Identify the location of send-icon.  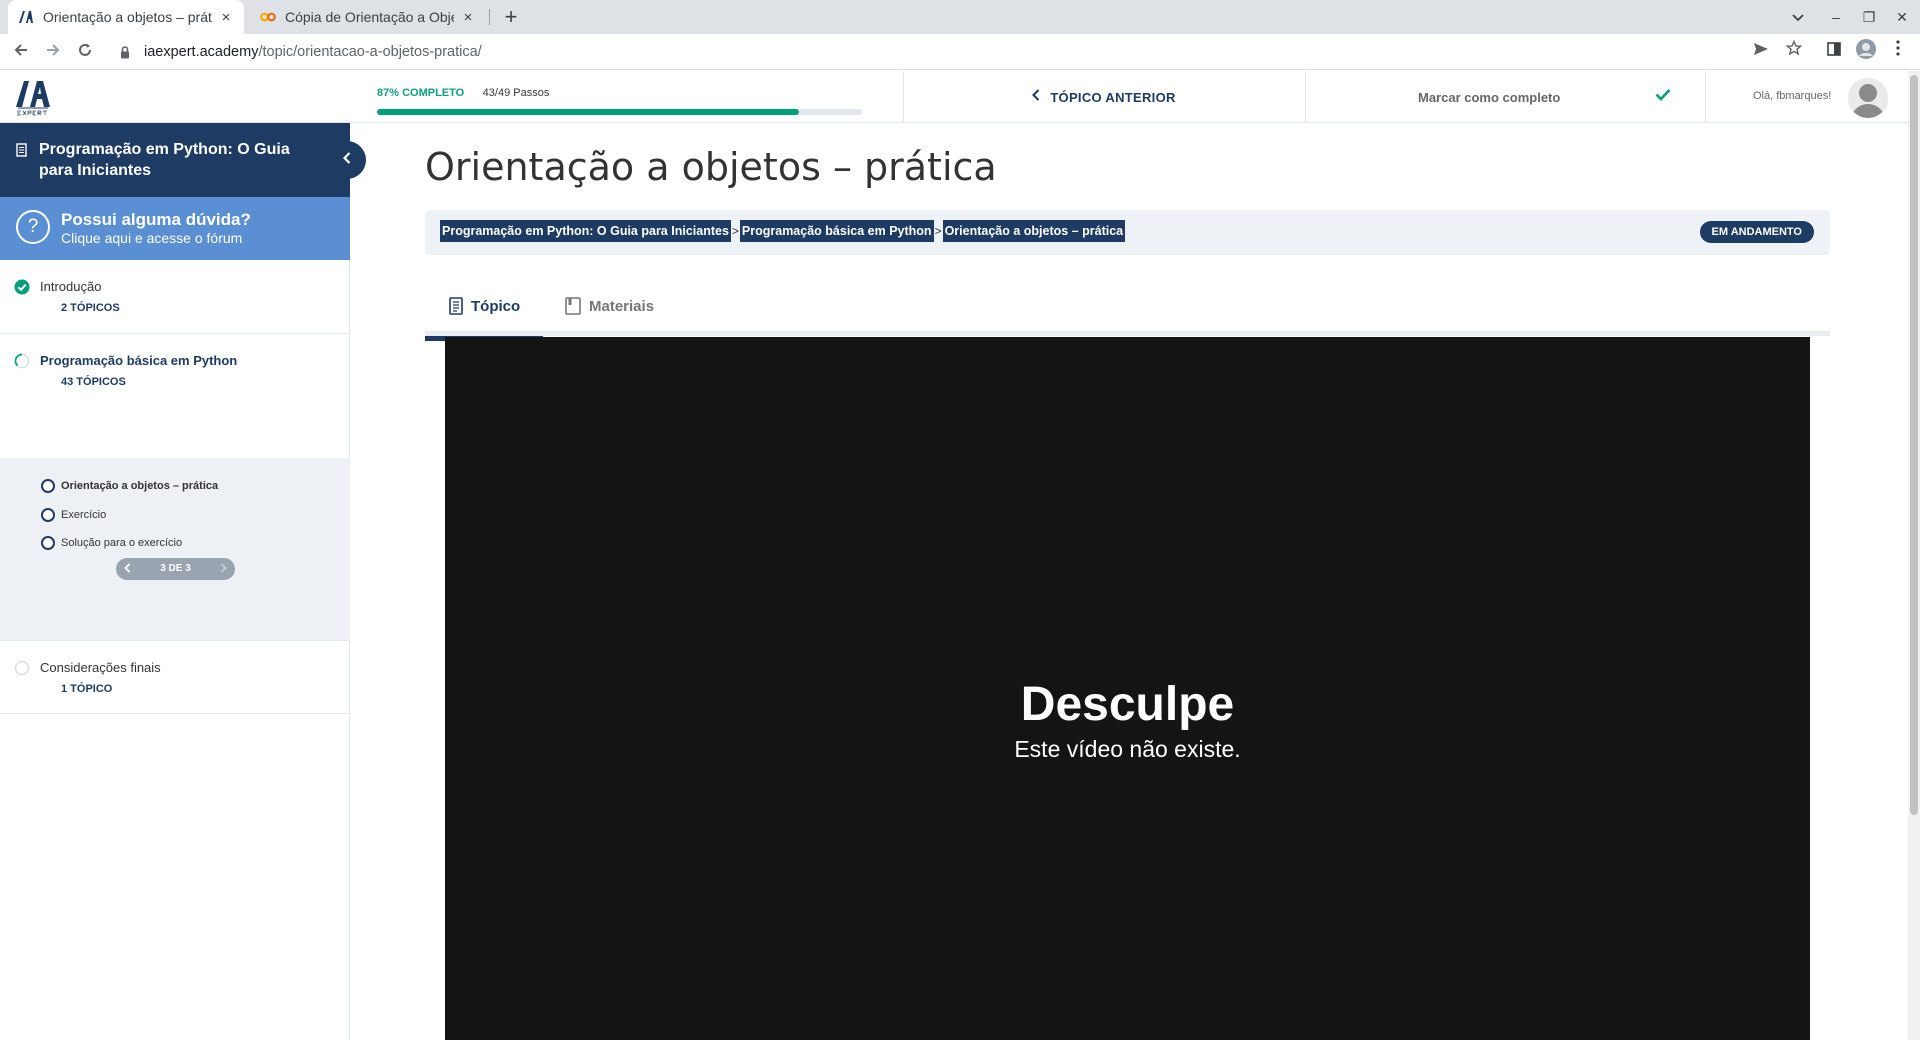
(1761, 52).